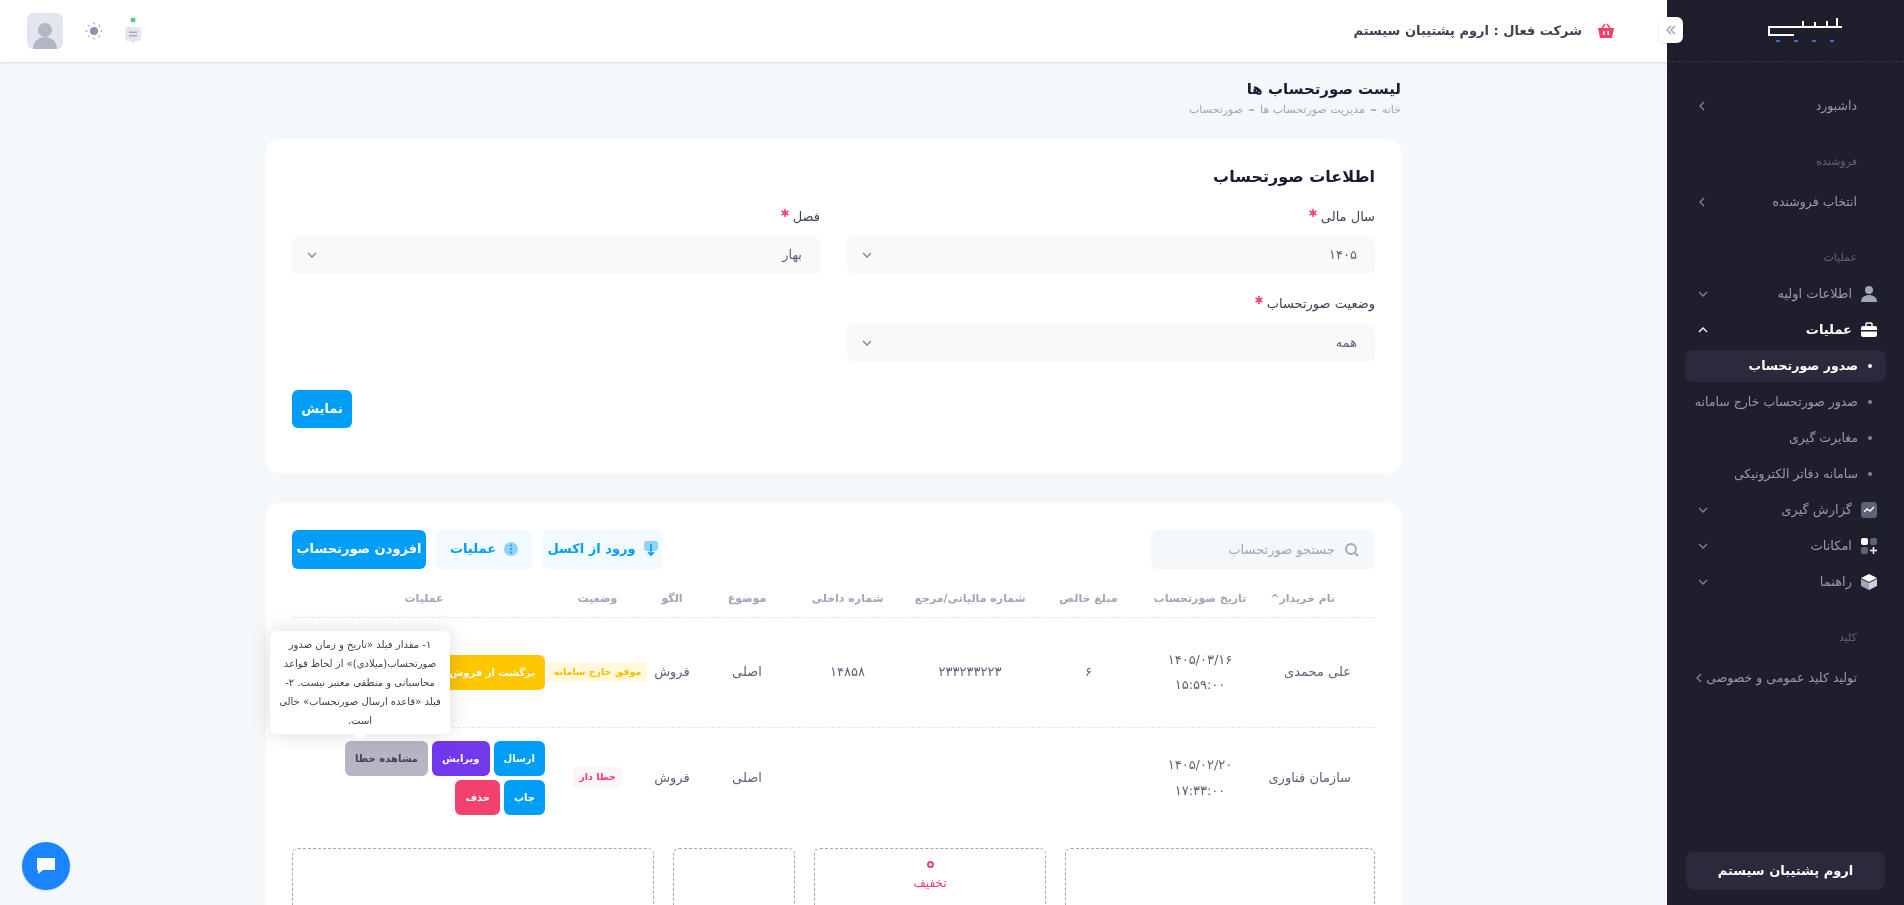 Image resolution: width=1904 pixels, height=905 pixels. What do you see at coordinates (597, 598) in the screenshot?
I see `column-header: وضعیت` at bounding box center [597, 598].